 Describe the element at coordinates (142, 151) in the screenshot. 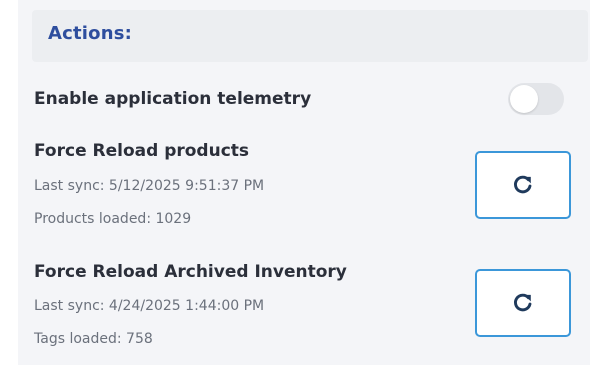

I see `force-reload-products-label: Force Reload products` at that location.